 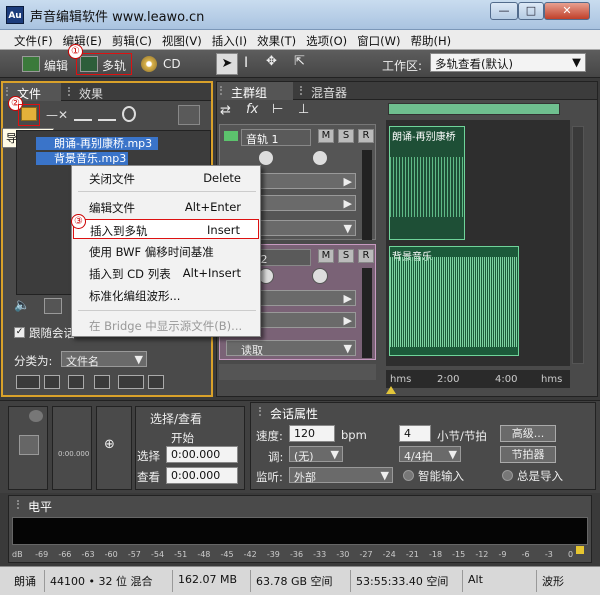 What do you see at coordinates (129, 114) in the screenshot?
I see `autoplay-icon` at bounding box center [129, 114].